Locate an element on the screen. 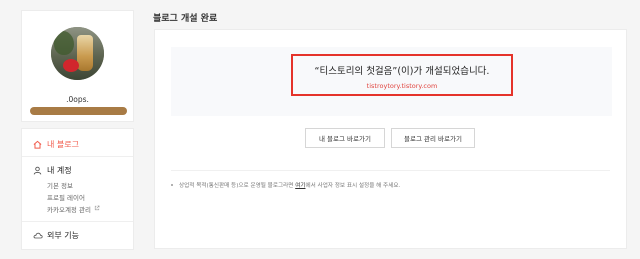 The height and width of the screenshot is (259, 640). blog-url: tistroytory.tistory.com is located at coordinates (402, 86).